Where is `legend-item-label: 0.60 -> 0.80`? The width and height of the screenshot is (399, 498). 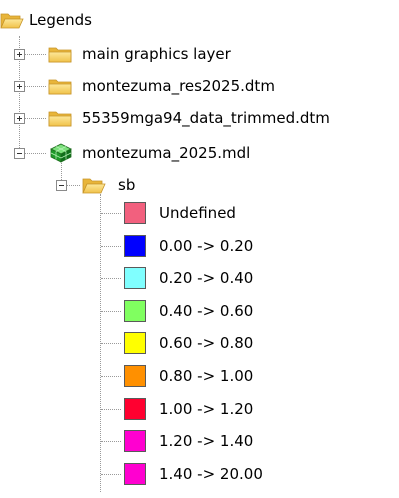 legend-item-label: 0.60 -> 0.80 is located at coordinates (206, 343).